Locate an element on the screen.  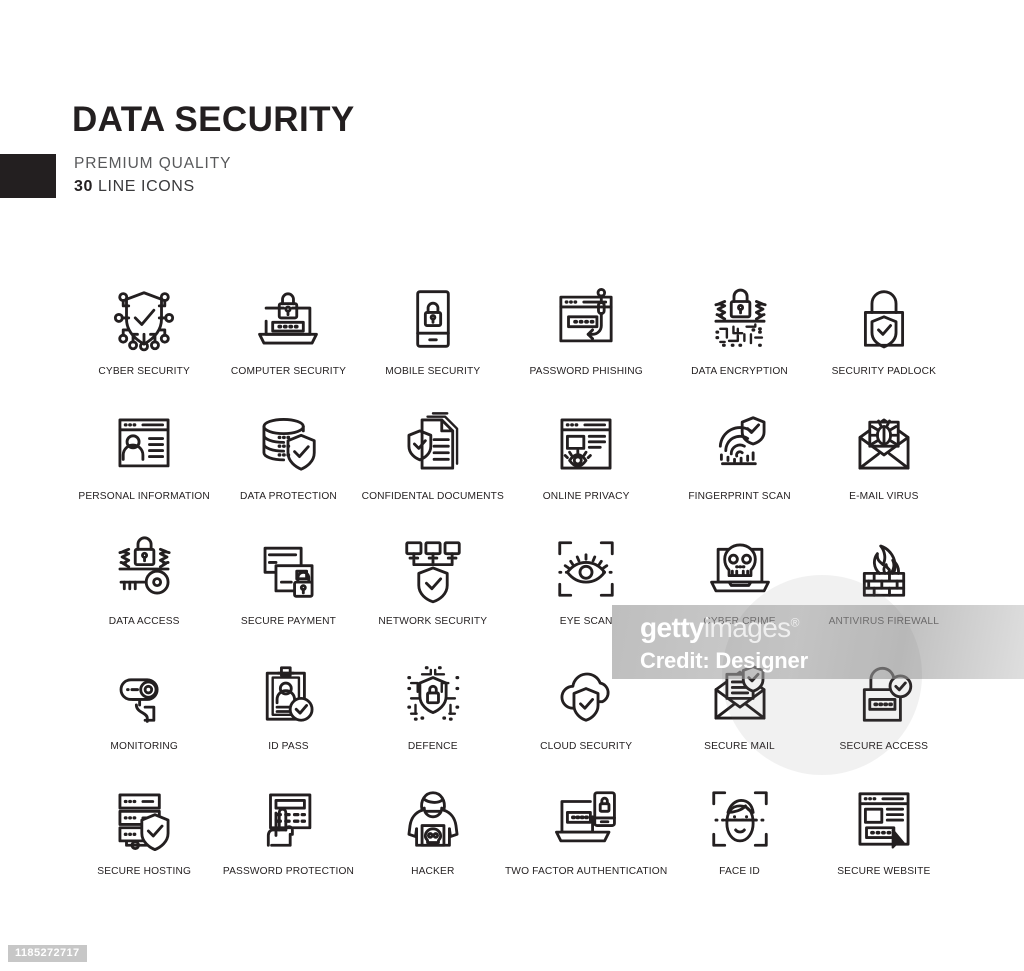
mobile-security-icon is located at coordinates (433, 319).